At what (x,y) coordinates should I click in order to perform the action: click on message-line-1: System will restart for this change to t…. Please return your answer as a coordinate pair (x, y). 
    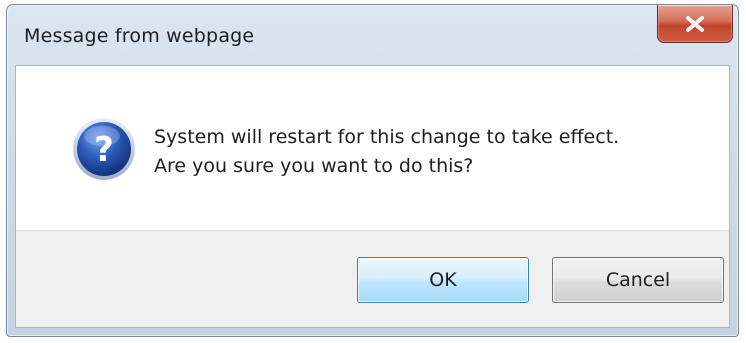
    Looking at the image, I should click on (387, 137).